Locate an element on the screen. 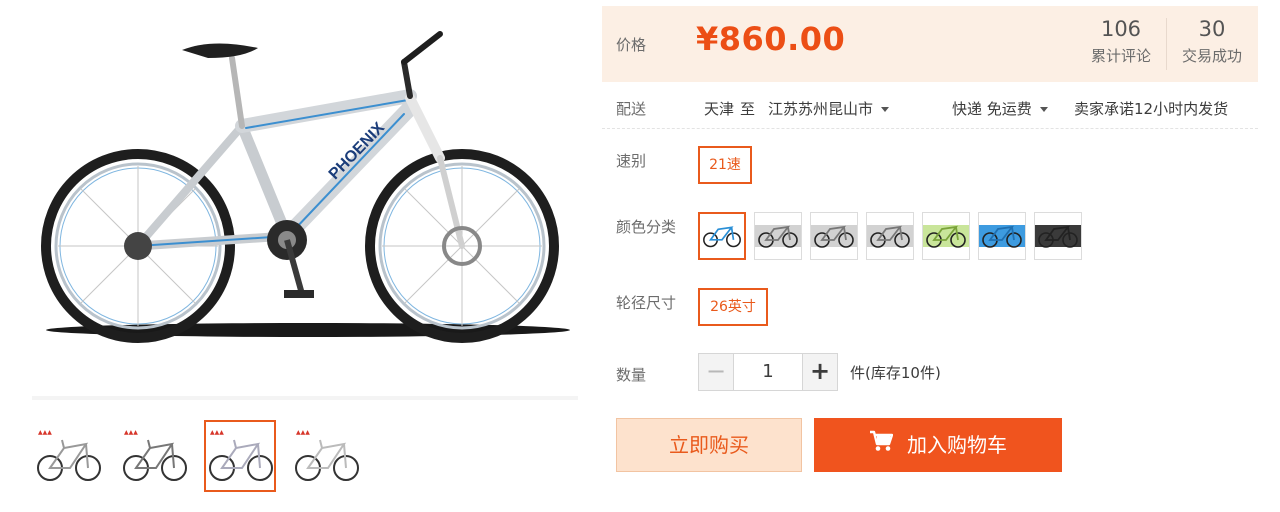 This screenshot has width=1280, height=512. shopping-cart-icon is located at coordinates (881, 445).